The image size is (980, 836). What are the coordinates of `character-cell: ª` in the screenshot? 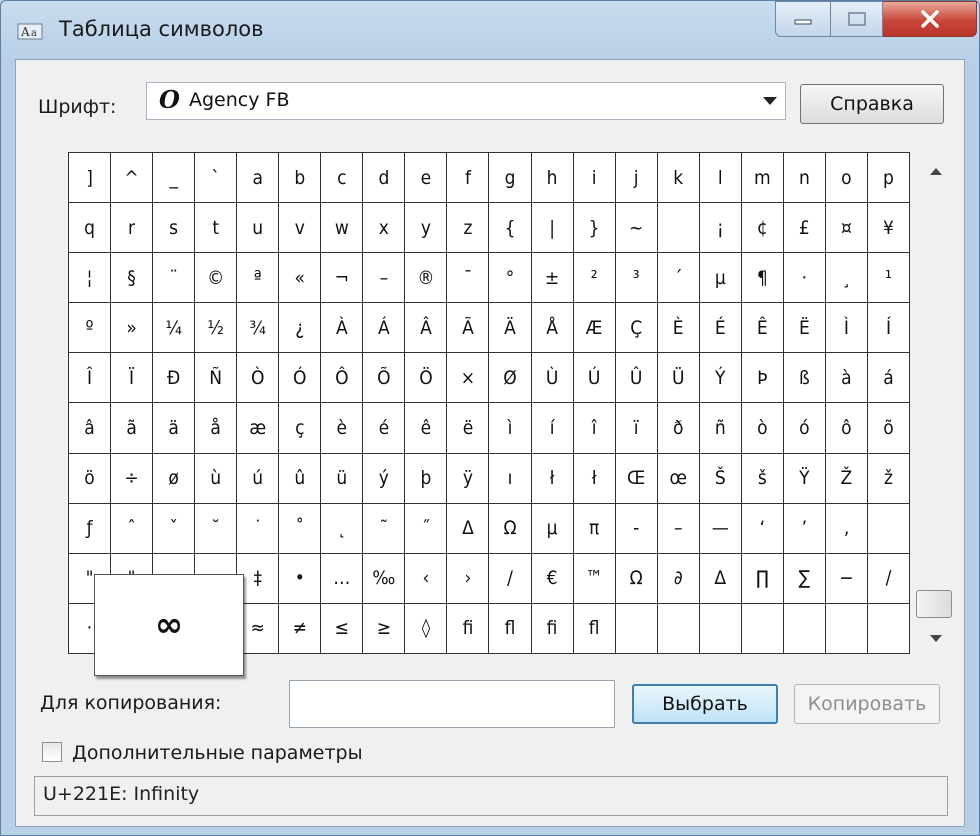 It's located at (258, 278).